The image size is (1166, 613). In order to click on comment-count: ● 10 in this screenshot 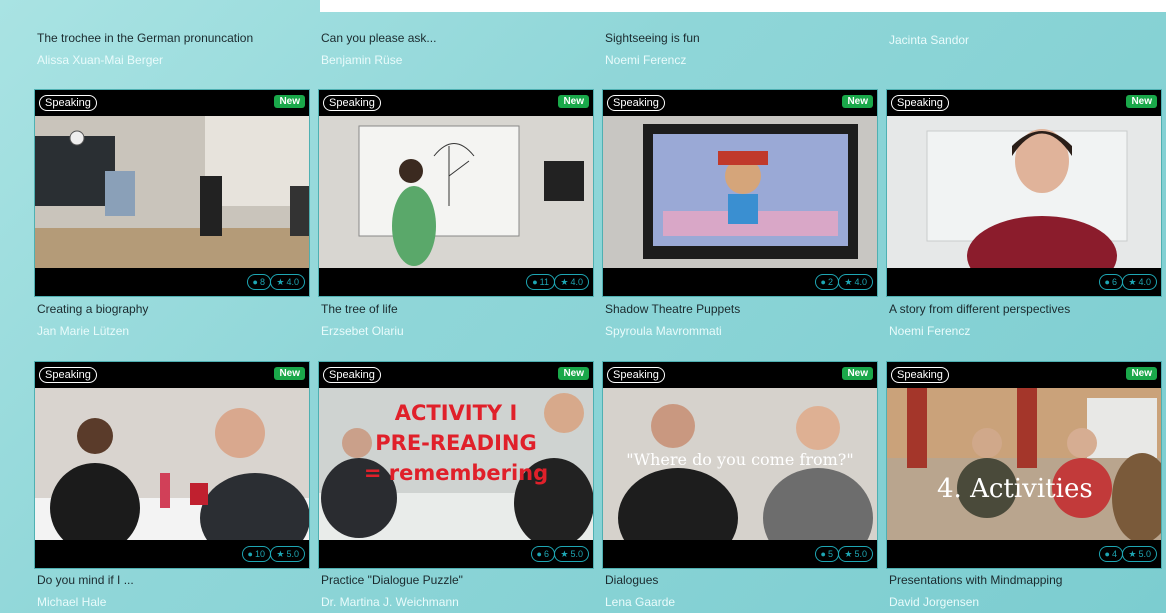, I will do `click(256, 554)`.